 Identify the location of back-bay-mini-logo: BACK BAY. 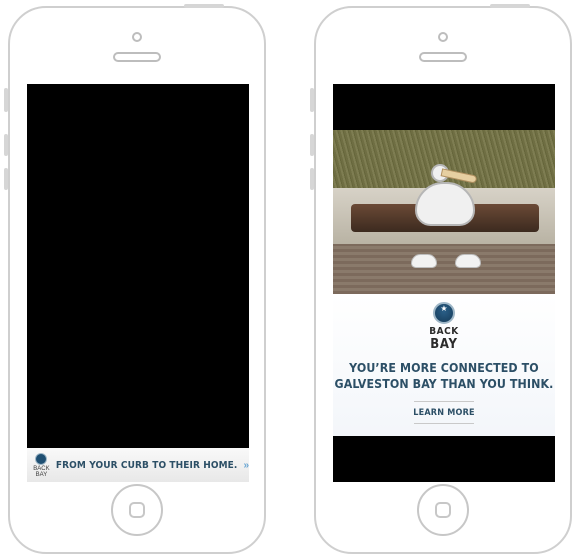
(41, 465).